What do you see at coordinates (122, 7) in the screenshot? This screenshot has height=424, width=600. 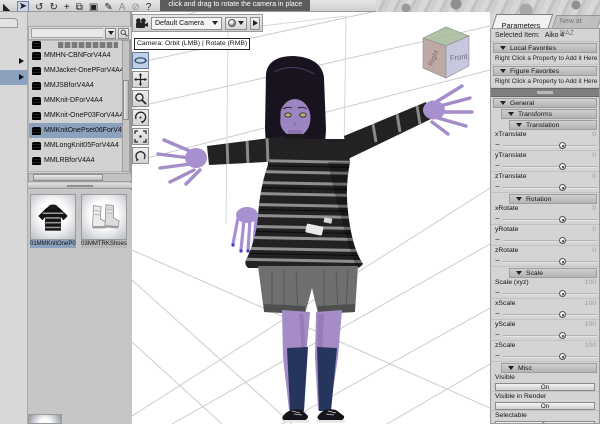 I see `text-tool-icon: A` at bounding box center [122, 7].